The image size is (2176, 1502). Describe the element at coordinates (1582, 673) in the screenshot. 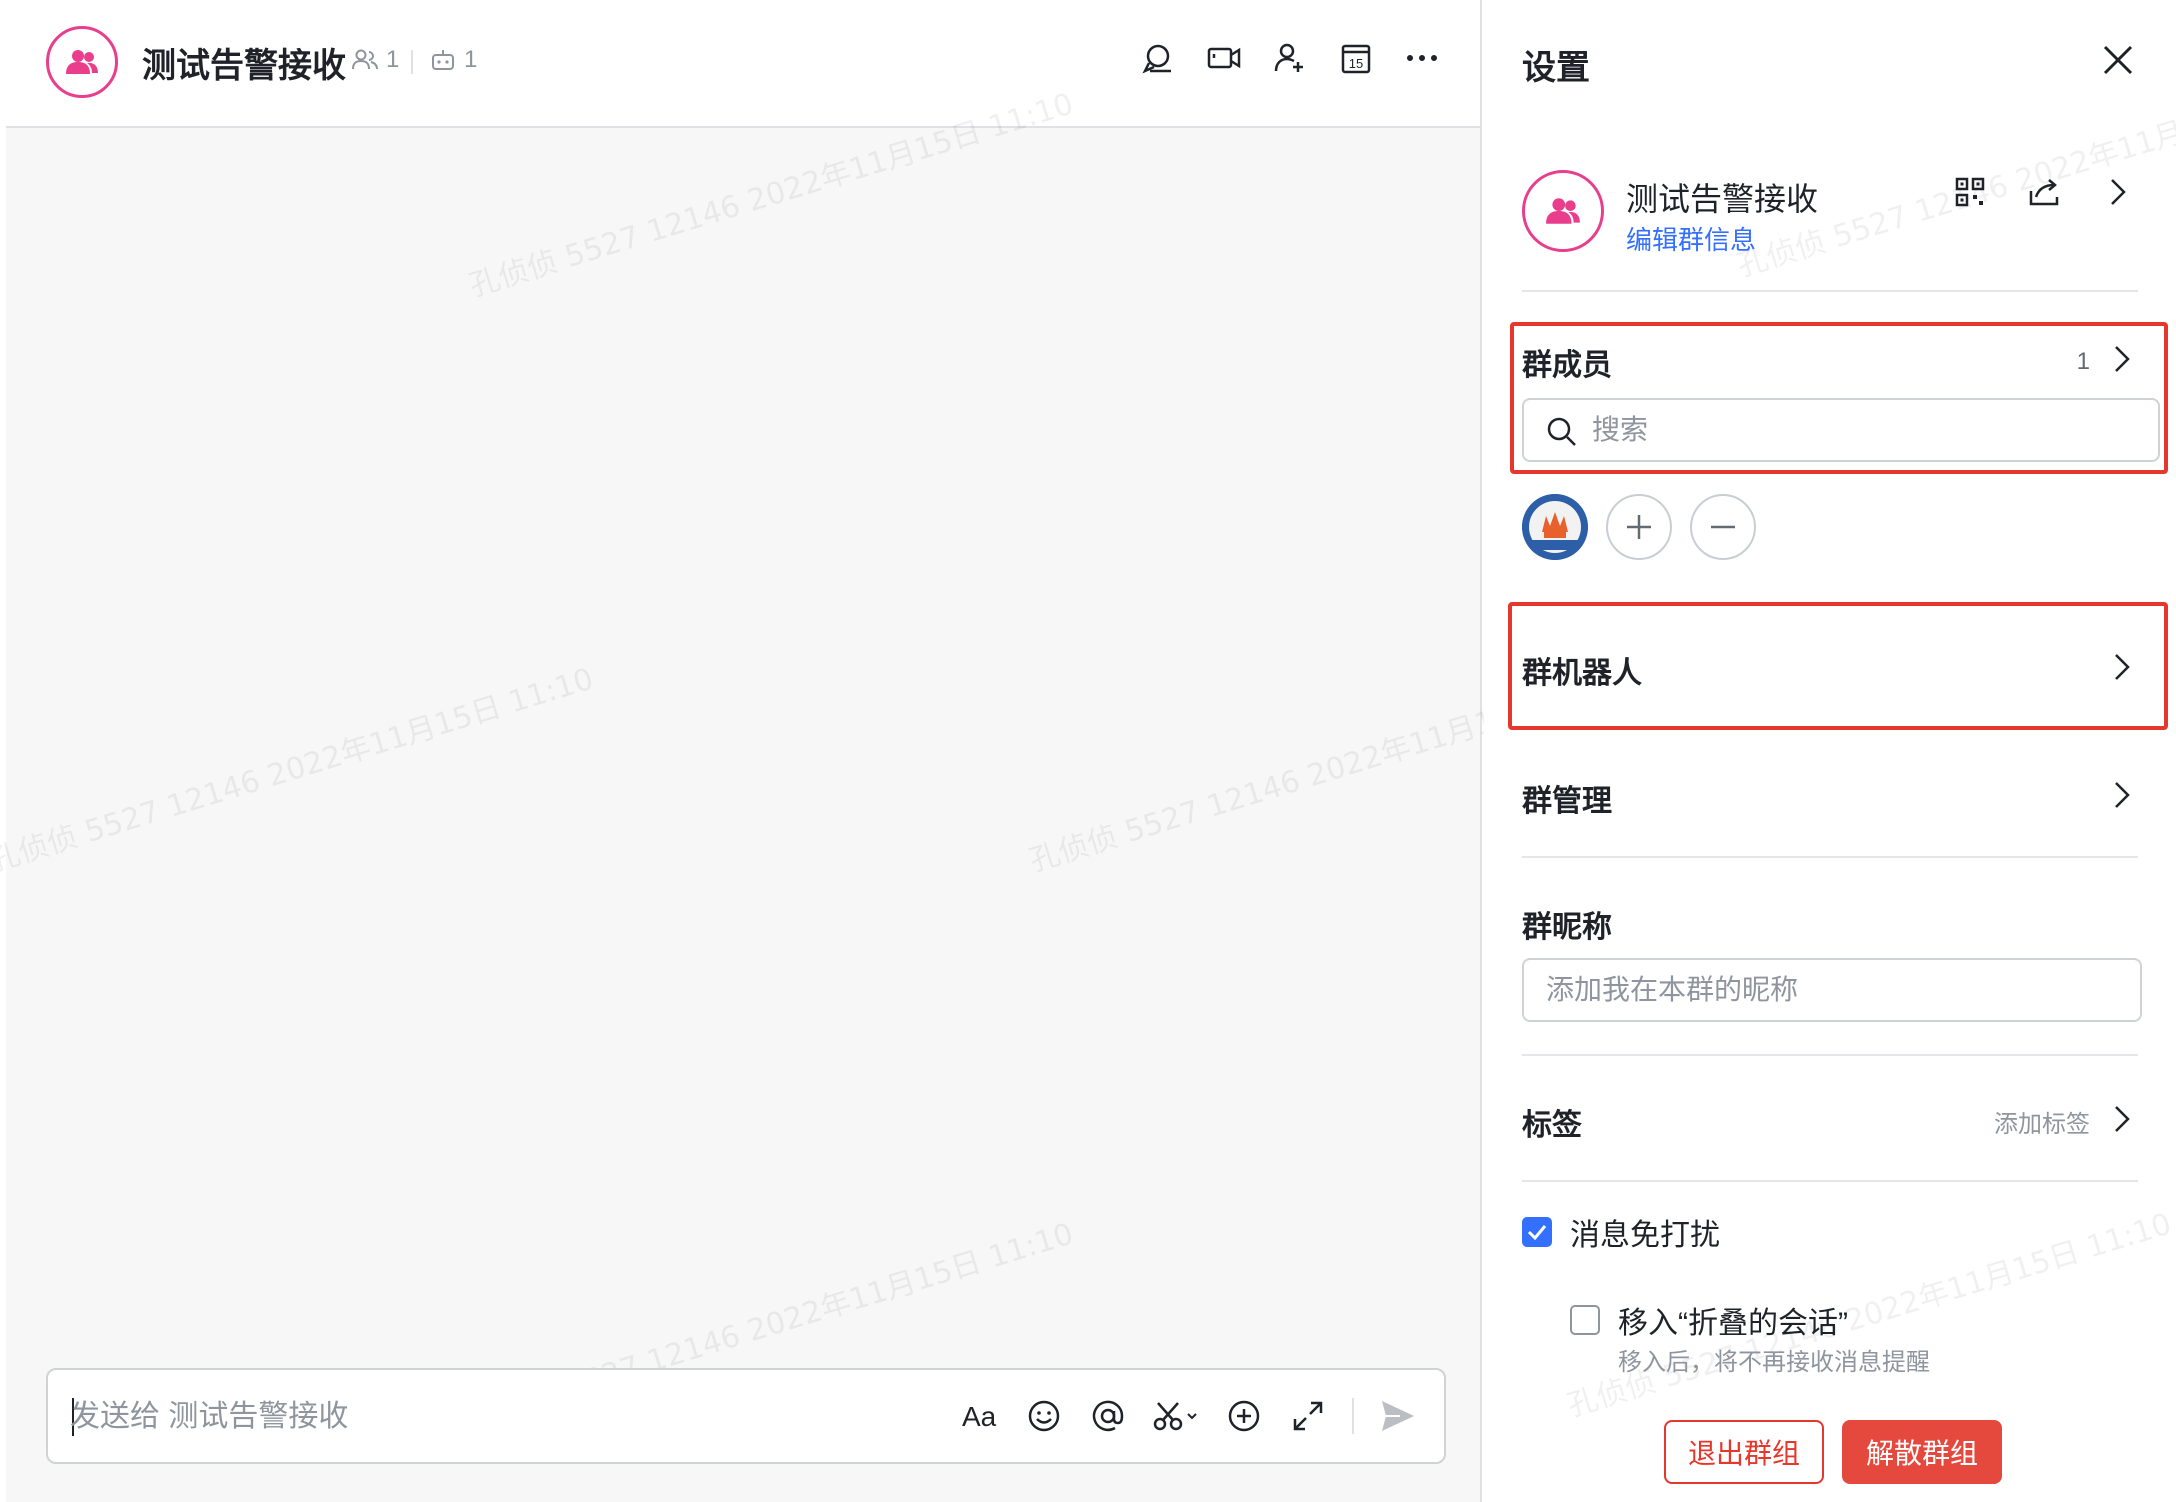

I see `bots-title: 群机器人` at that location.